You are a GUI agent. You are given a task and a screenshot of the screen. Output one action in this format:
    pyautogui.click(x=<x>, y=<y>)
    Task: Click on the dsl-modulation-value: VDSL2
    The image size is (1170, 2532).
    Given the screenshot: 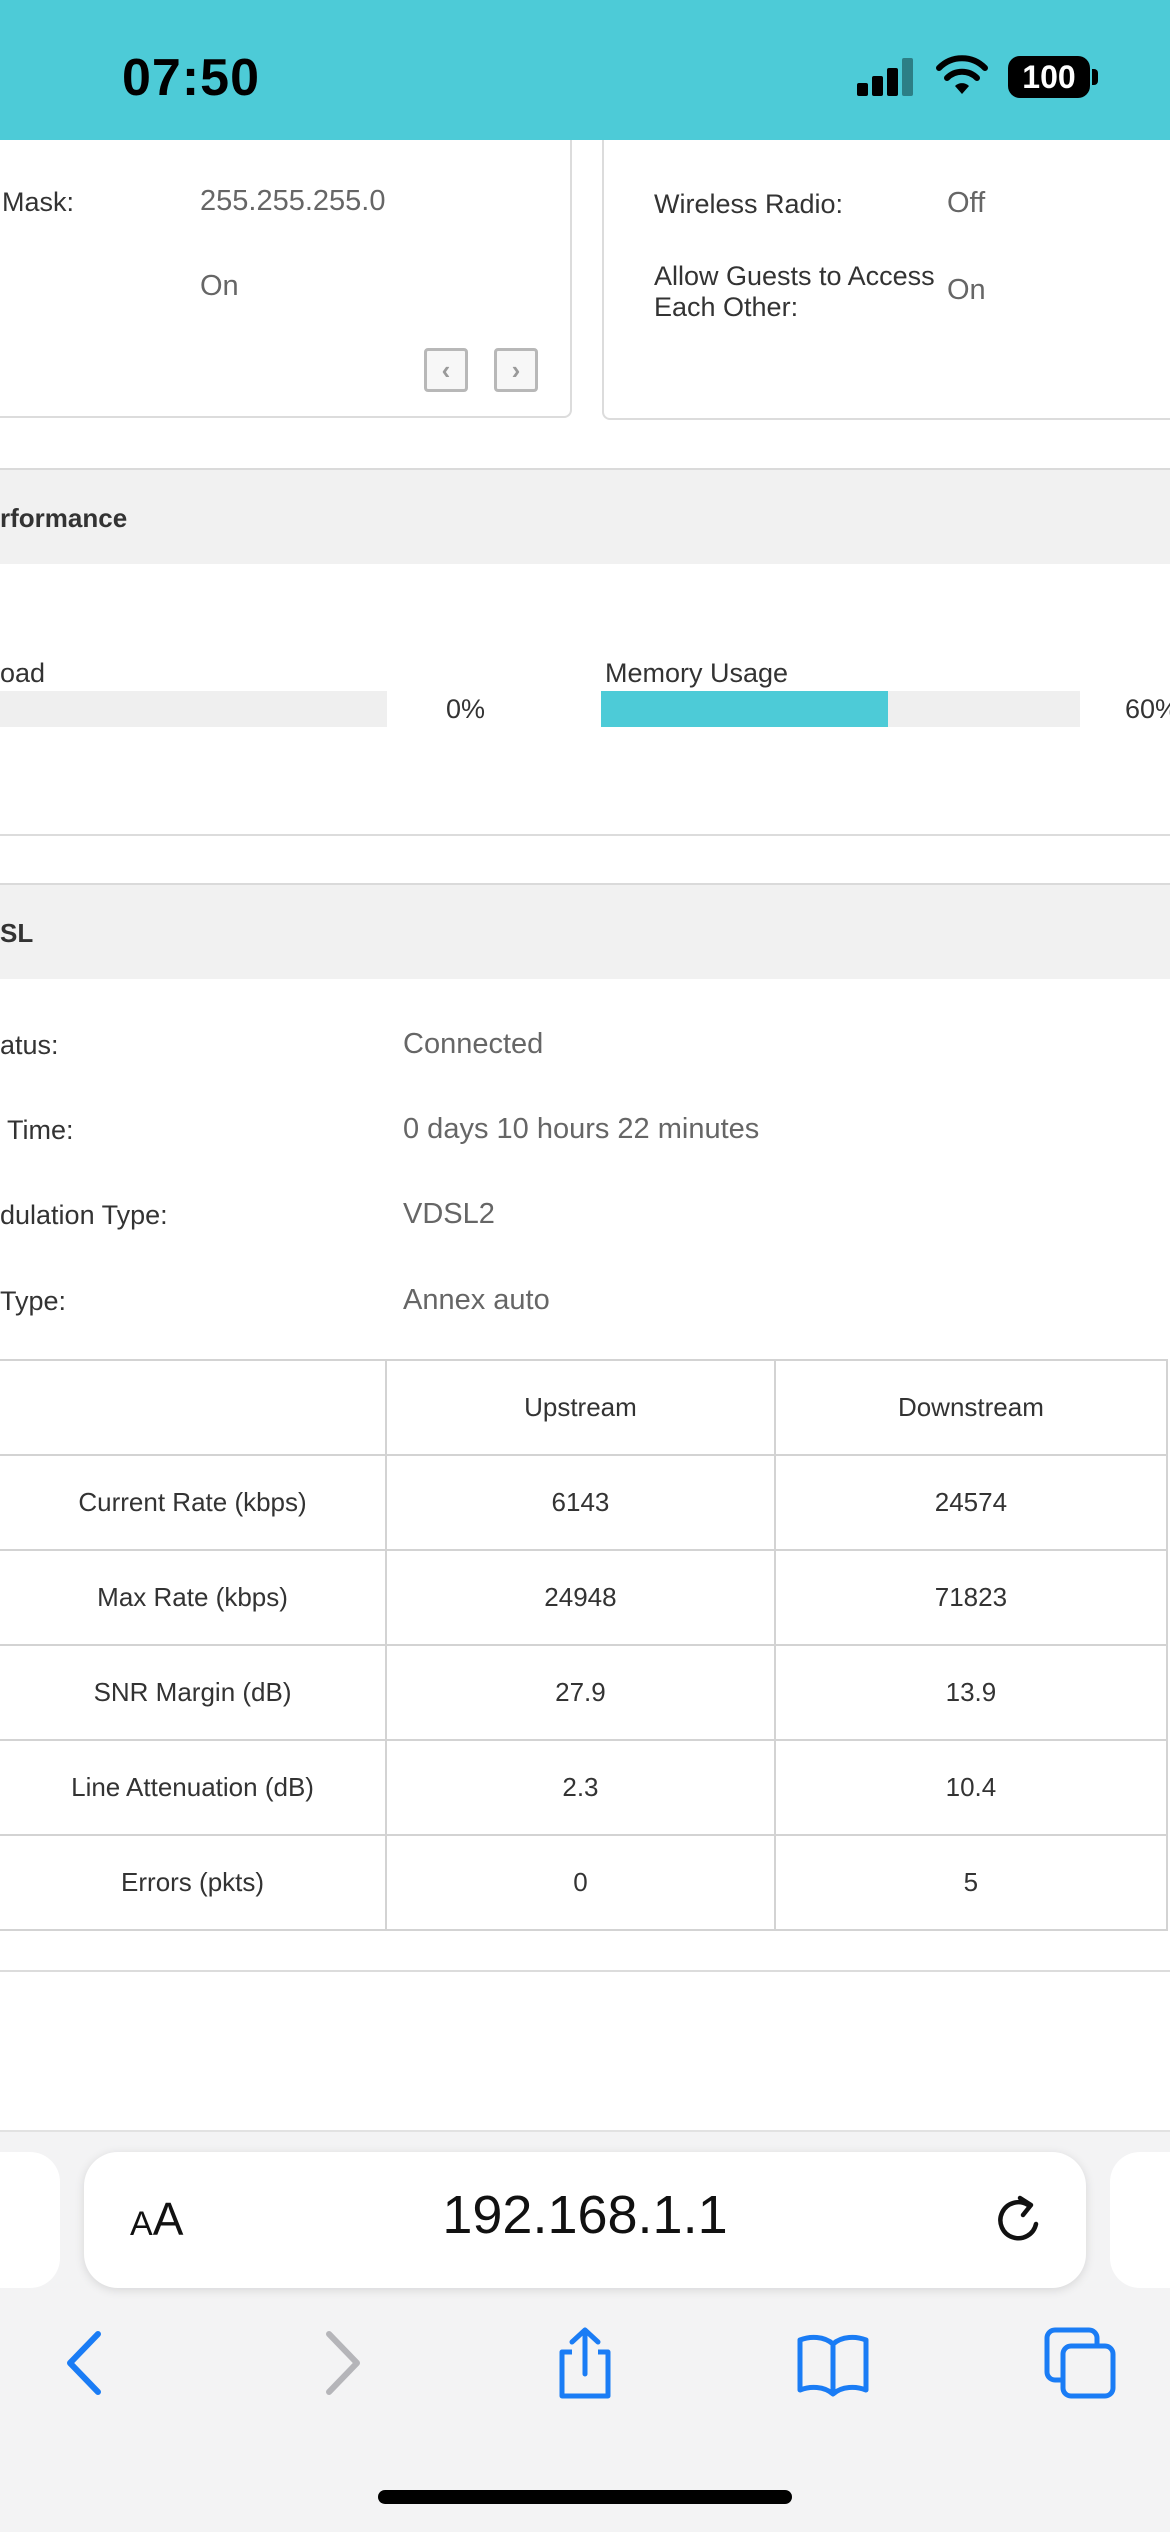 What is the action you would take?
    pyautogui.click(x=449, y=1214)
    